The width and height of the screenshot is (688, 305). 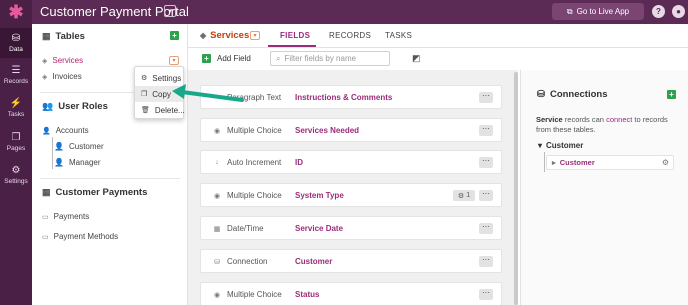 I want to click on sidebar-item-label: Customer, so click(x=86, y=146).